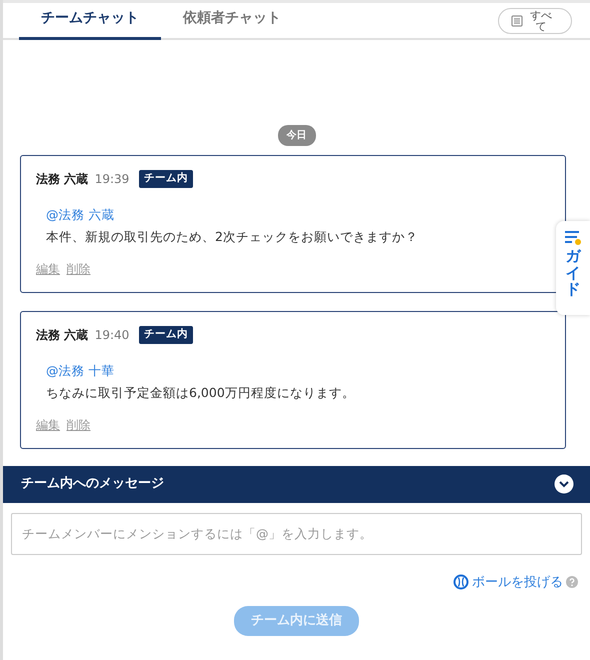 This screenshot has width=590, height=660. What do you see at coordinates (296, 533) in the screenshot?
I see `message-input: チームメンバーにメンションするには「@」を入力します。` at bounding box center [296, 533].